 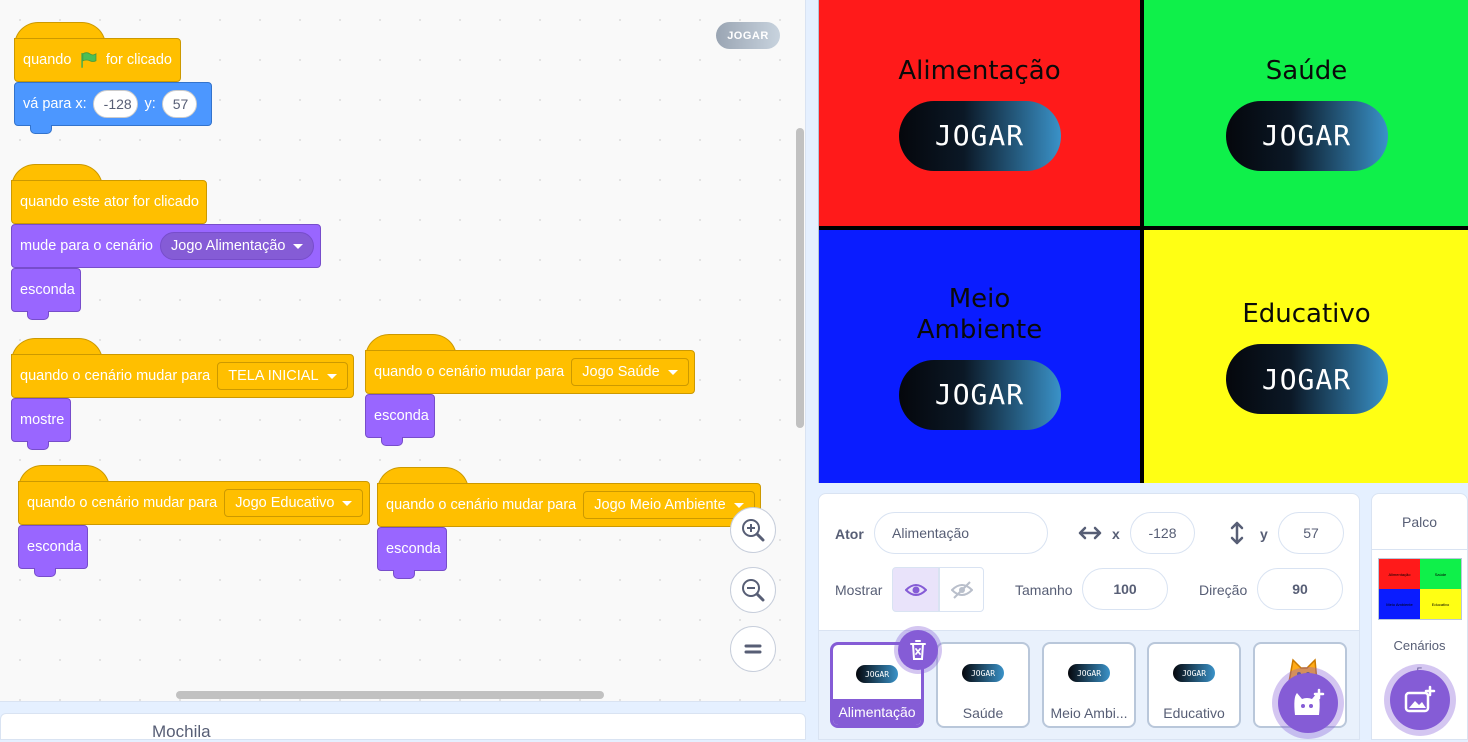 What do you see at coordinates (1419, 549) in the screenshot?
I see `divider` at bounding box center [1419, 549].